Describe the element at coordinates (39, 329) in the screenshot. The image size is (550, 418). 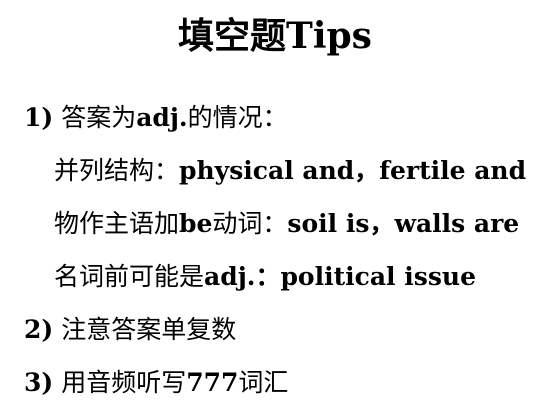
I see `item-number: 2)` at that location.